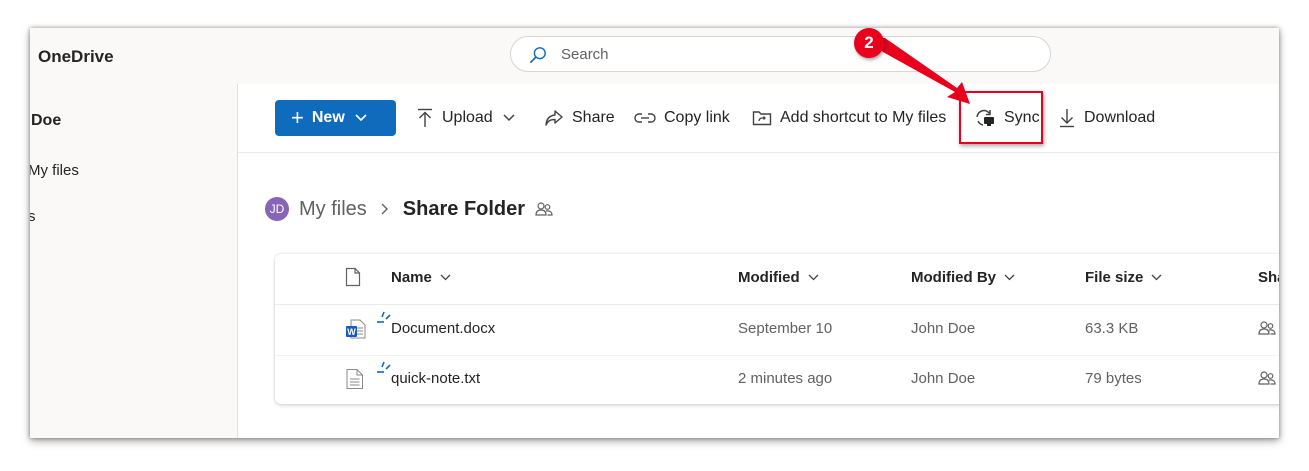 The height and width of the screenshot is (471, 1309). Describe the element at coordinates (421, 277) in the screenshot. I see `column-header-name: Name` at that location.